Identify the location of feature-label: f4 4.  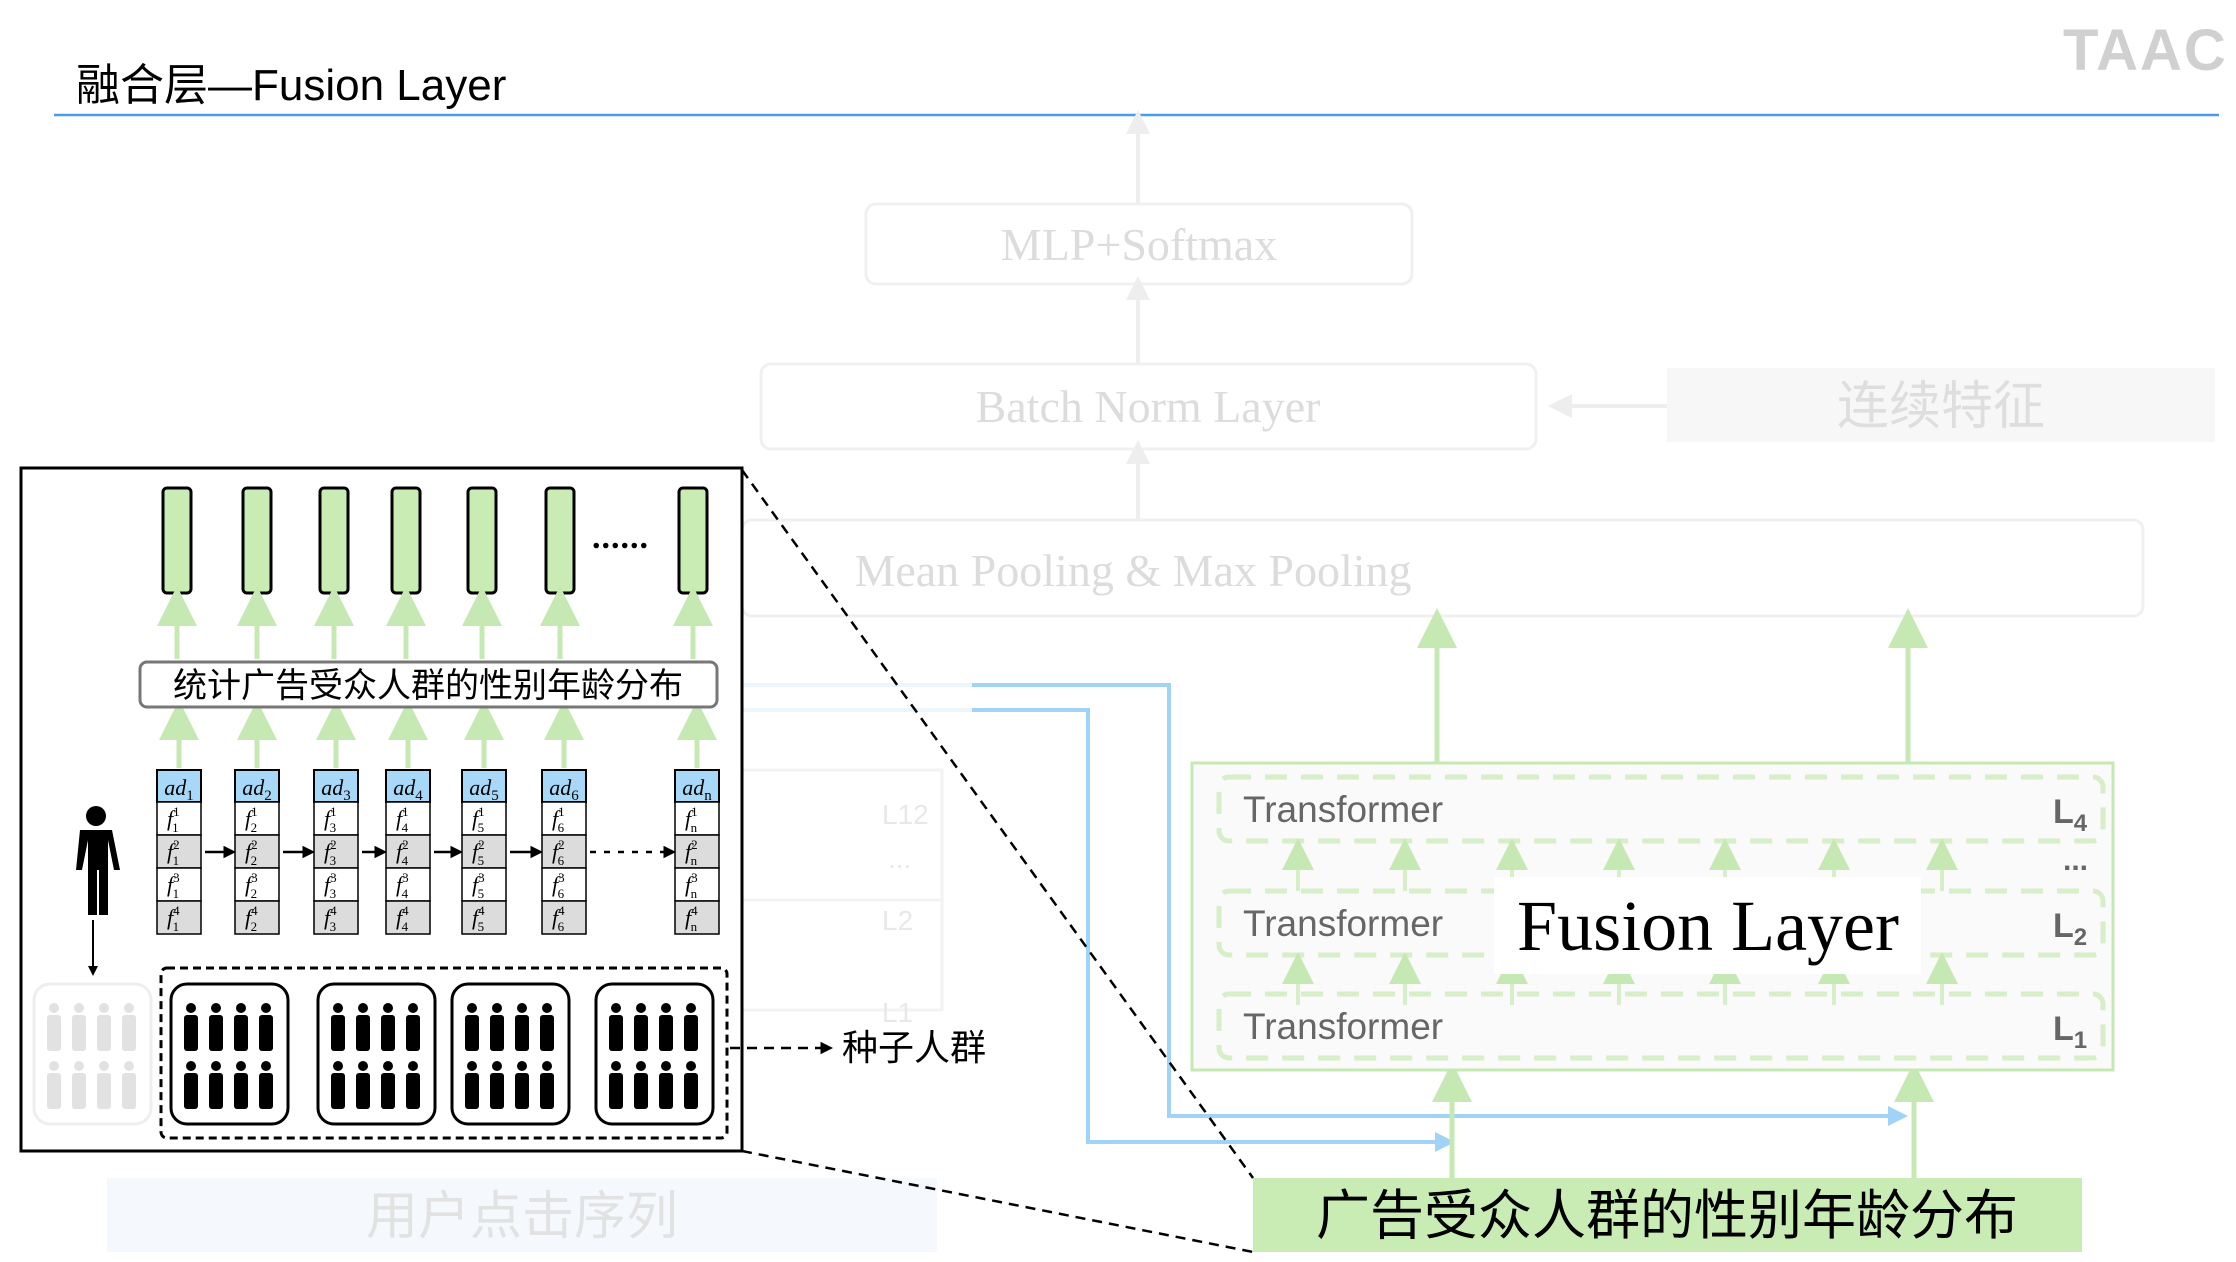
(402, 918).